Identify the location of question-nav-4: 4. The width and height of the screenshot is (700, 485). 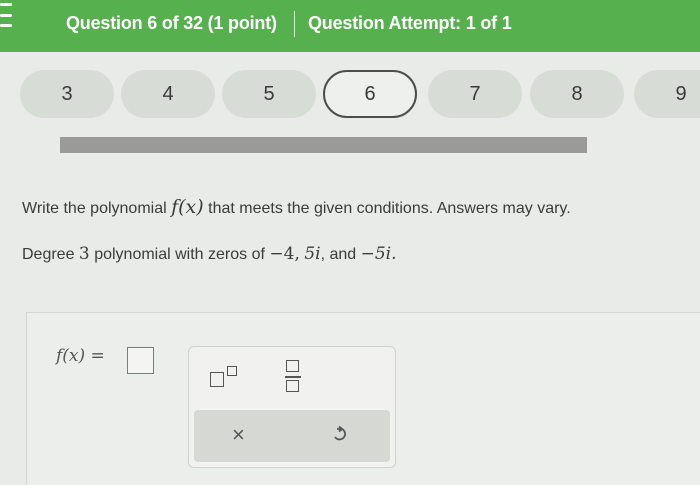
(168, 94).